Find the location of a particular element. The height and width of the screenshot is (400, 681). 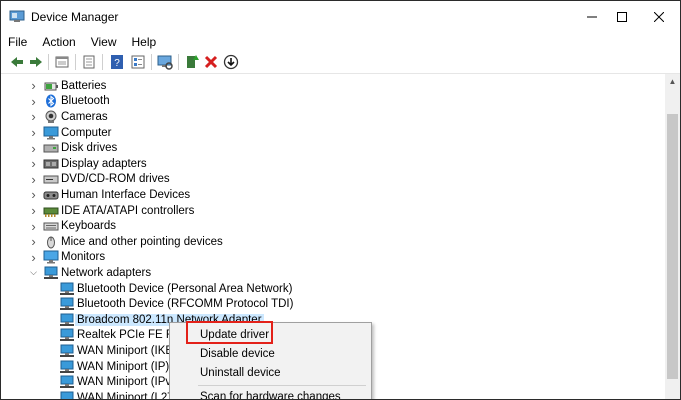

device-list-icon is located at coordinates (138, 62).